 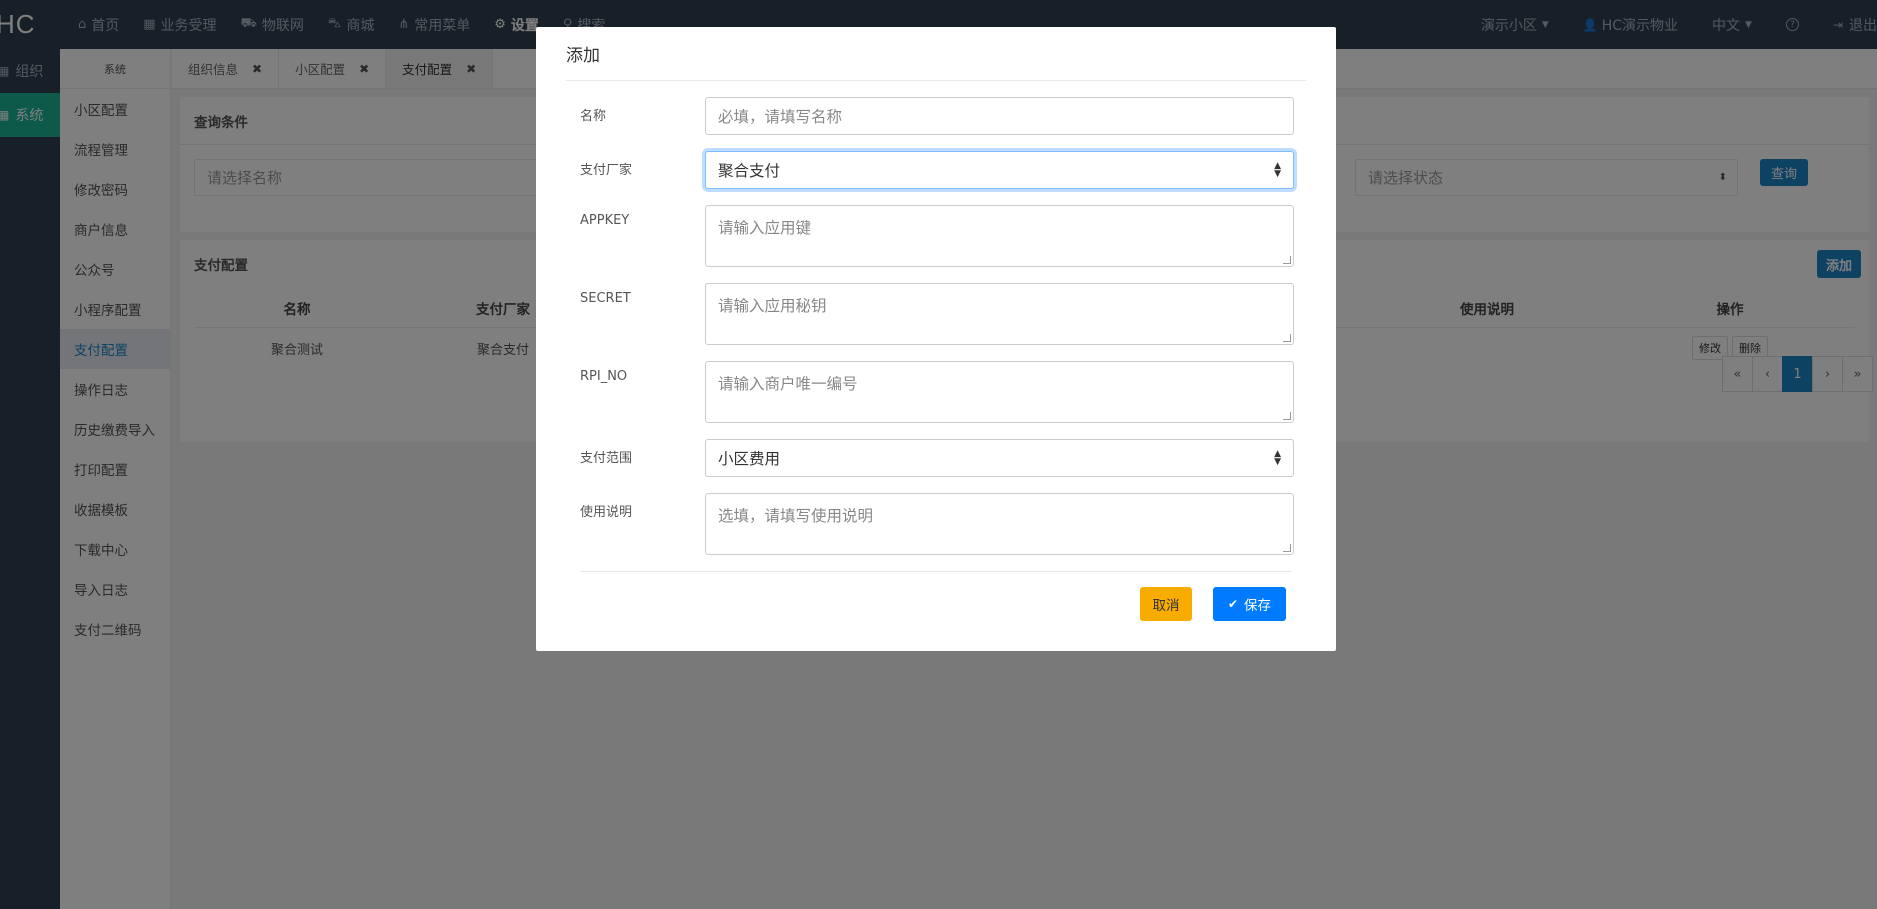 What do you see at coordinates (749, 171) in the screenshot?
I see `vendor-value: 聚合支付` at bounding box center [749, 171].